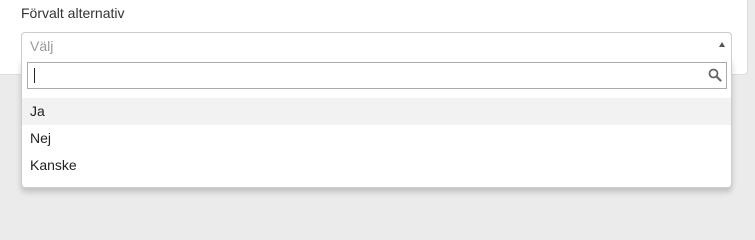  Describe the element at coordinates (376, 111) in the screenshot. I see `option-ja: Ja` at that location.